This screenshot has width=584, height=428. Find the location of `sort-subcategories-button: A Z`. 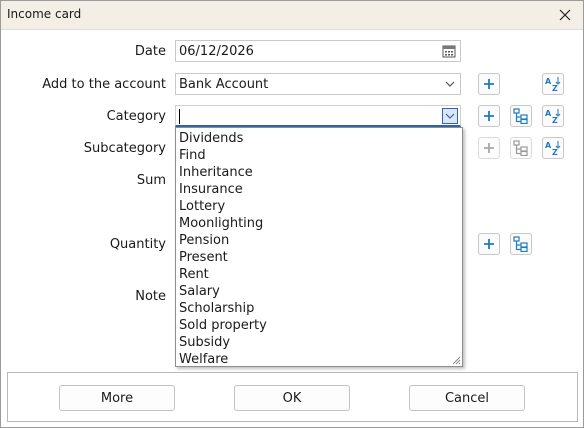

sort-subcategories-button: A Z is located at coordinates (553, 148).